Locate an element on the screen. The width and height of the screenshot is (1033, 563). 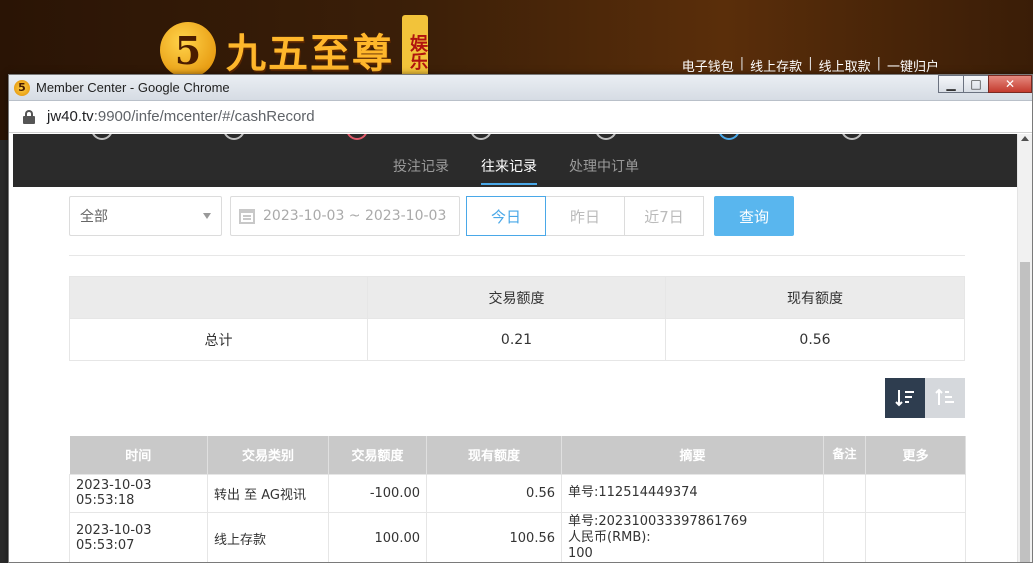
tab-bet-records: 投注记录 is located at coordinates (421, 170).